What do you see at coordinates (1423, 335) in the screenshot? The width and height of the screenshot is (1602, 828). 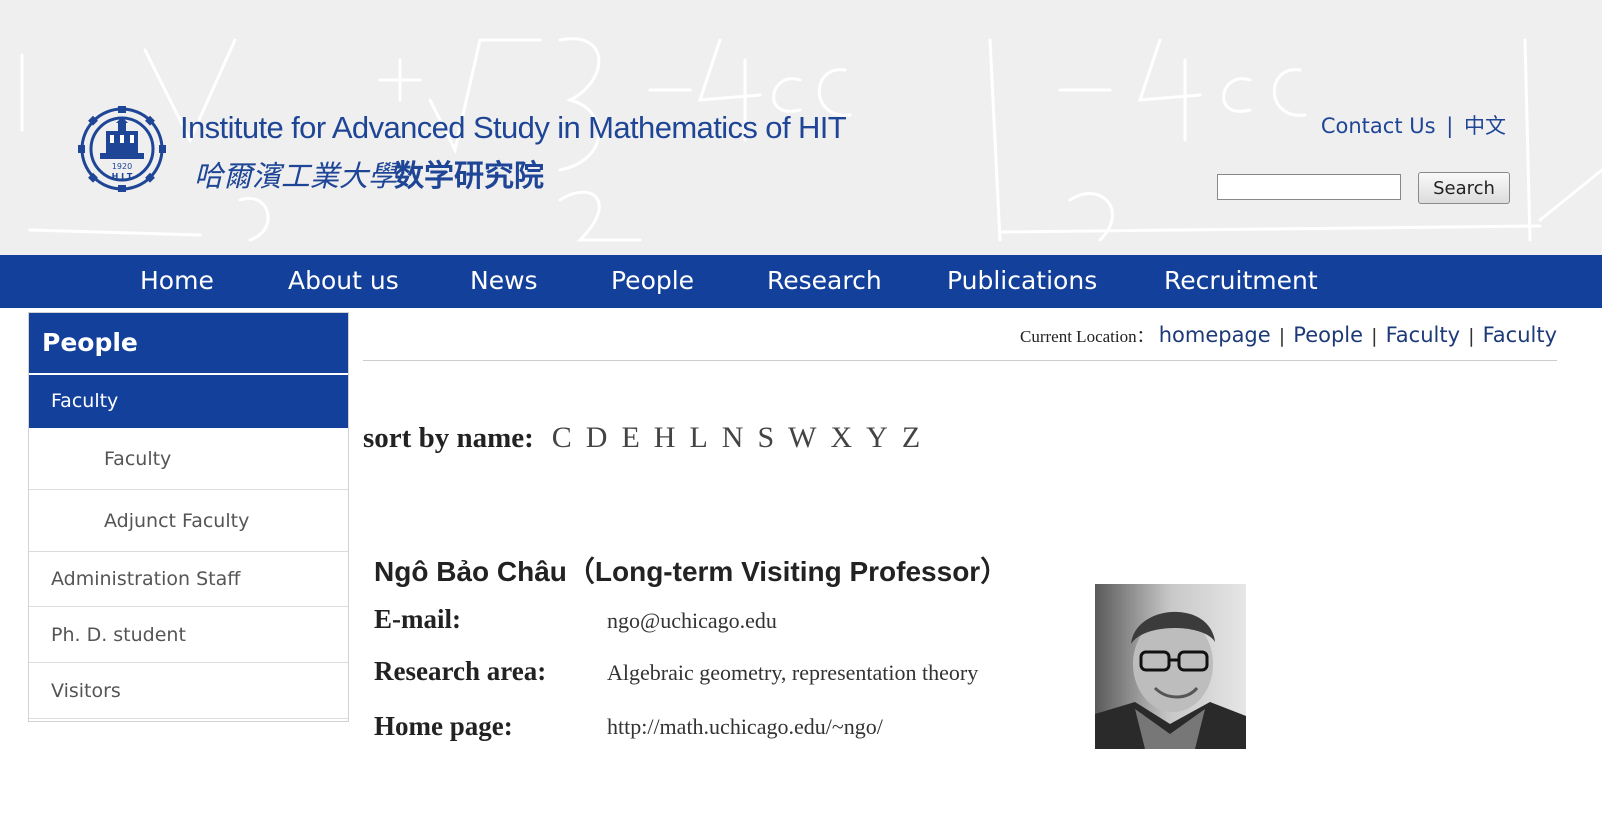 I see `breadcrumb-faculty: Faculty` at bounding box center [1423, 335].